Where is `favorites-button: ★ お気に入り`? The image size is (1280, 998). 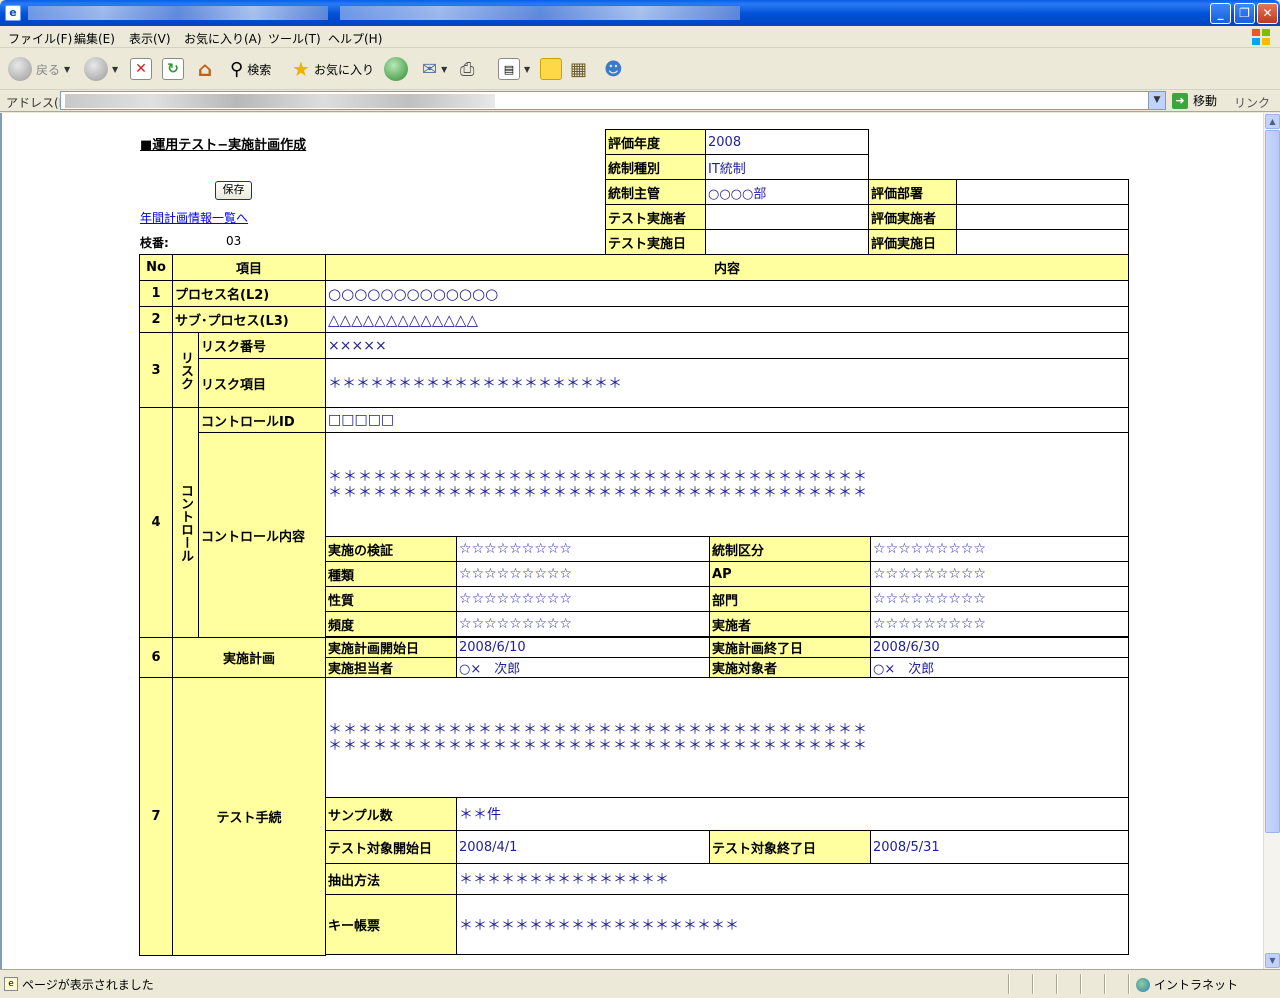 favorites-button: ★ お気に入り is located at coordinates (333, 69).